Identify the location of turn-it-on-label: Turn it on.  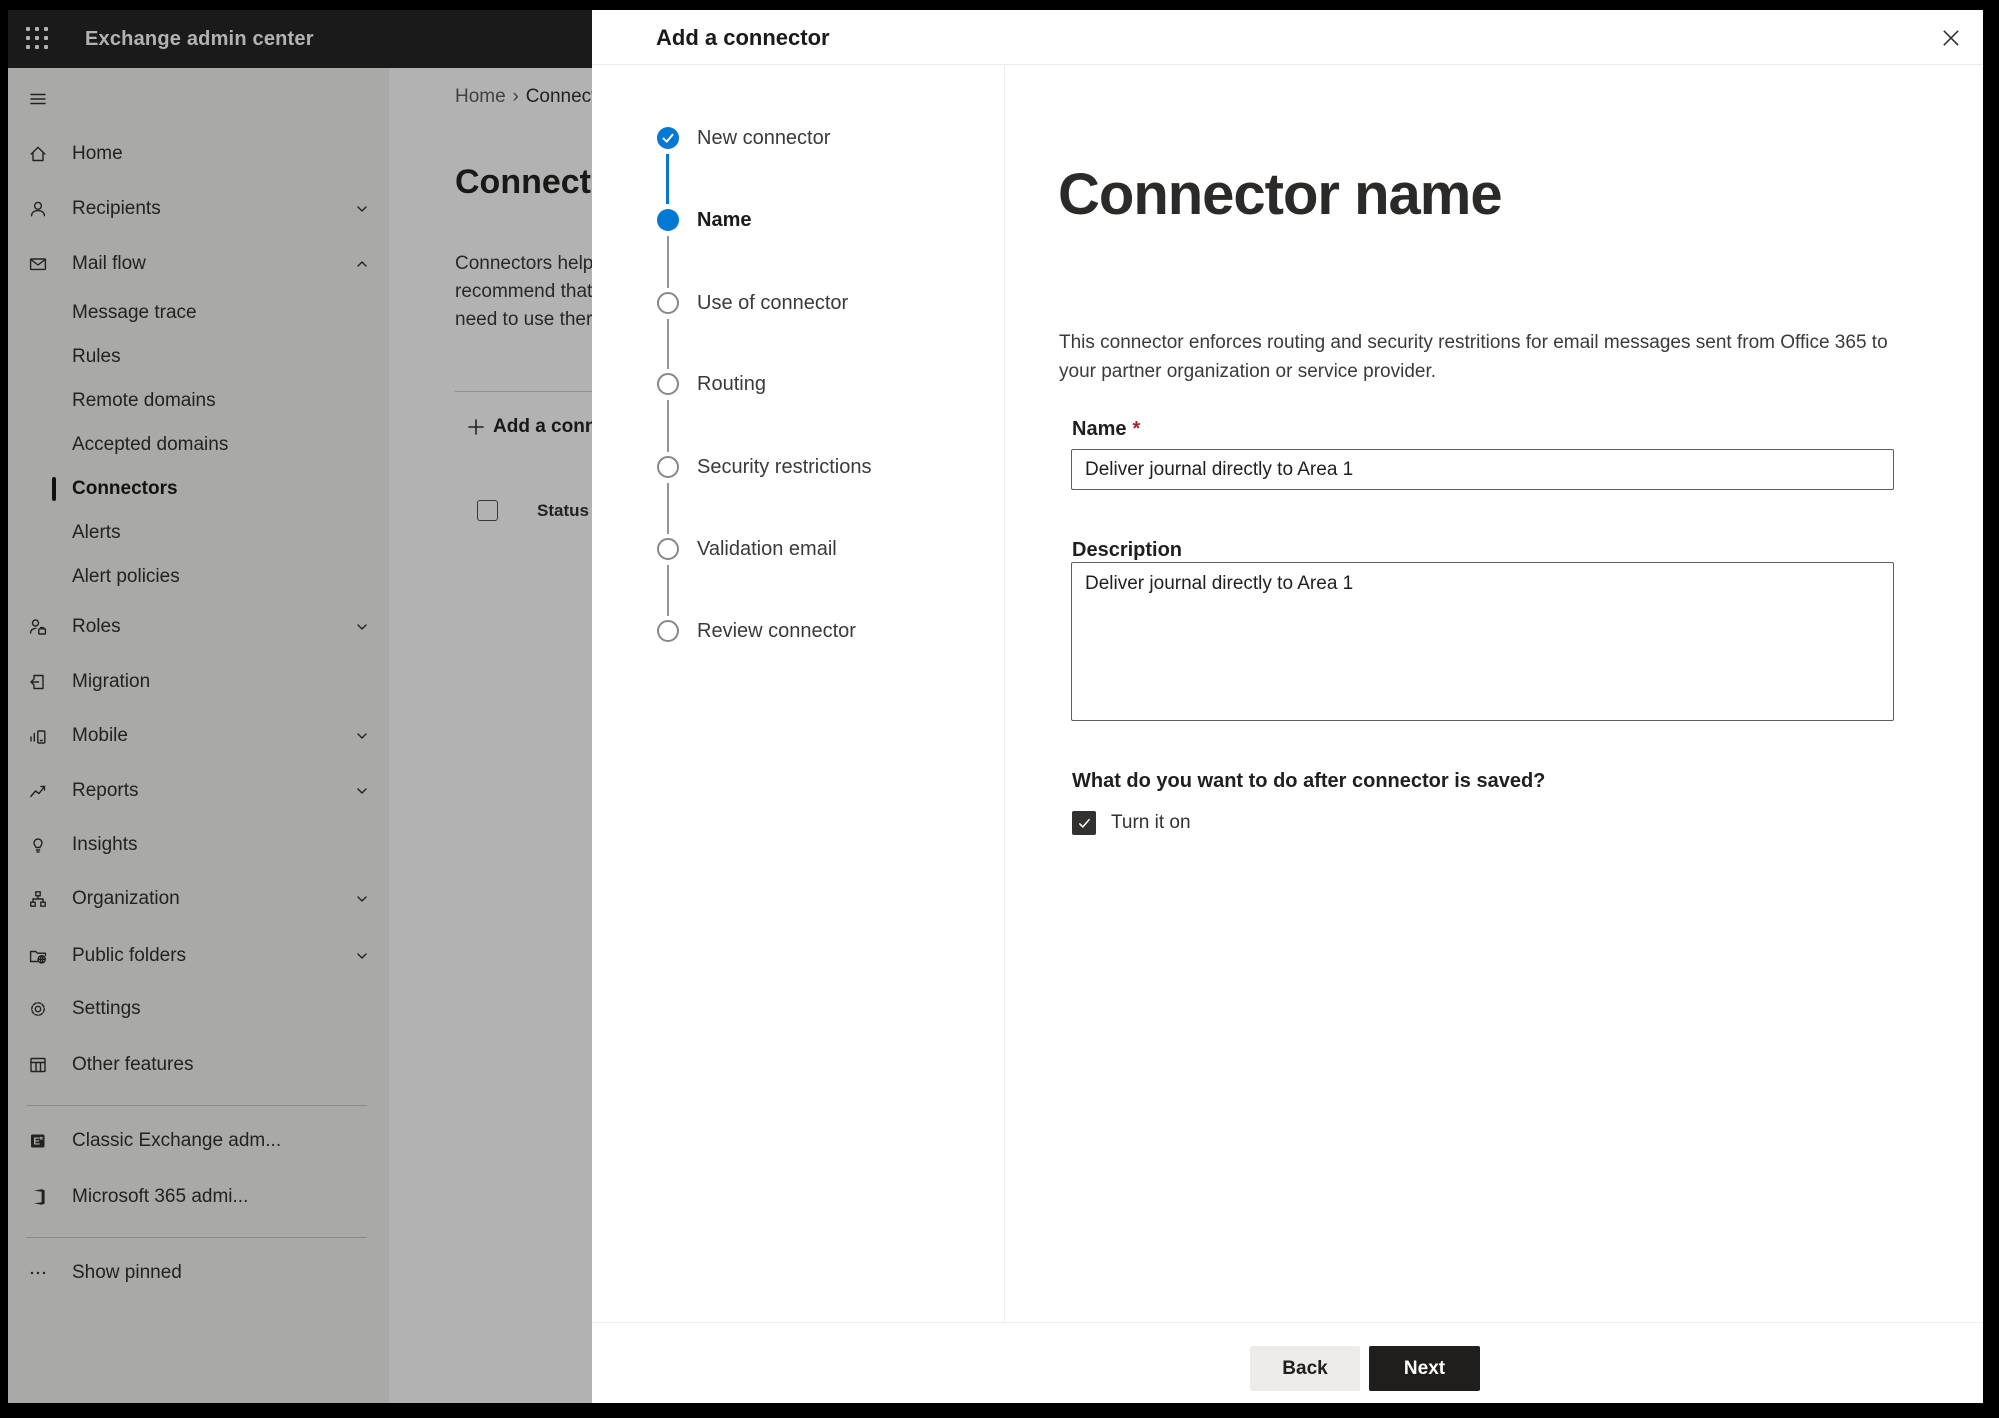
(1151, 822).